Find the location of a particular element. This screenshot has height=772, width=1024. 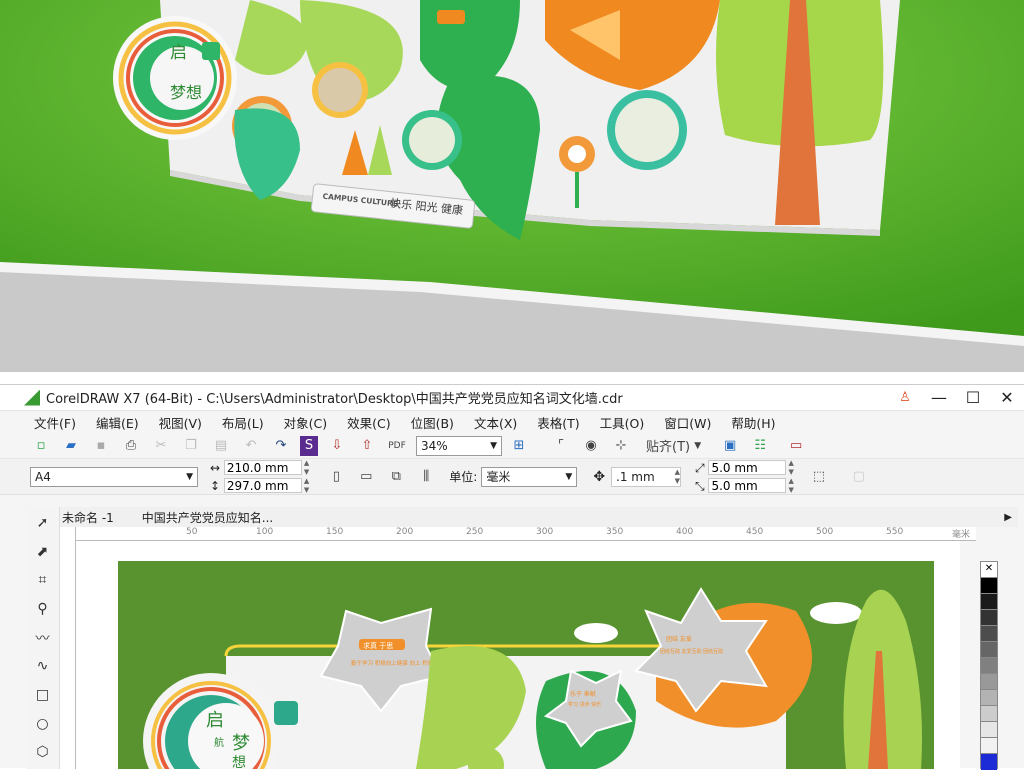

page-frame-icon: ⌜ is located at coordinates (561, 446).